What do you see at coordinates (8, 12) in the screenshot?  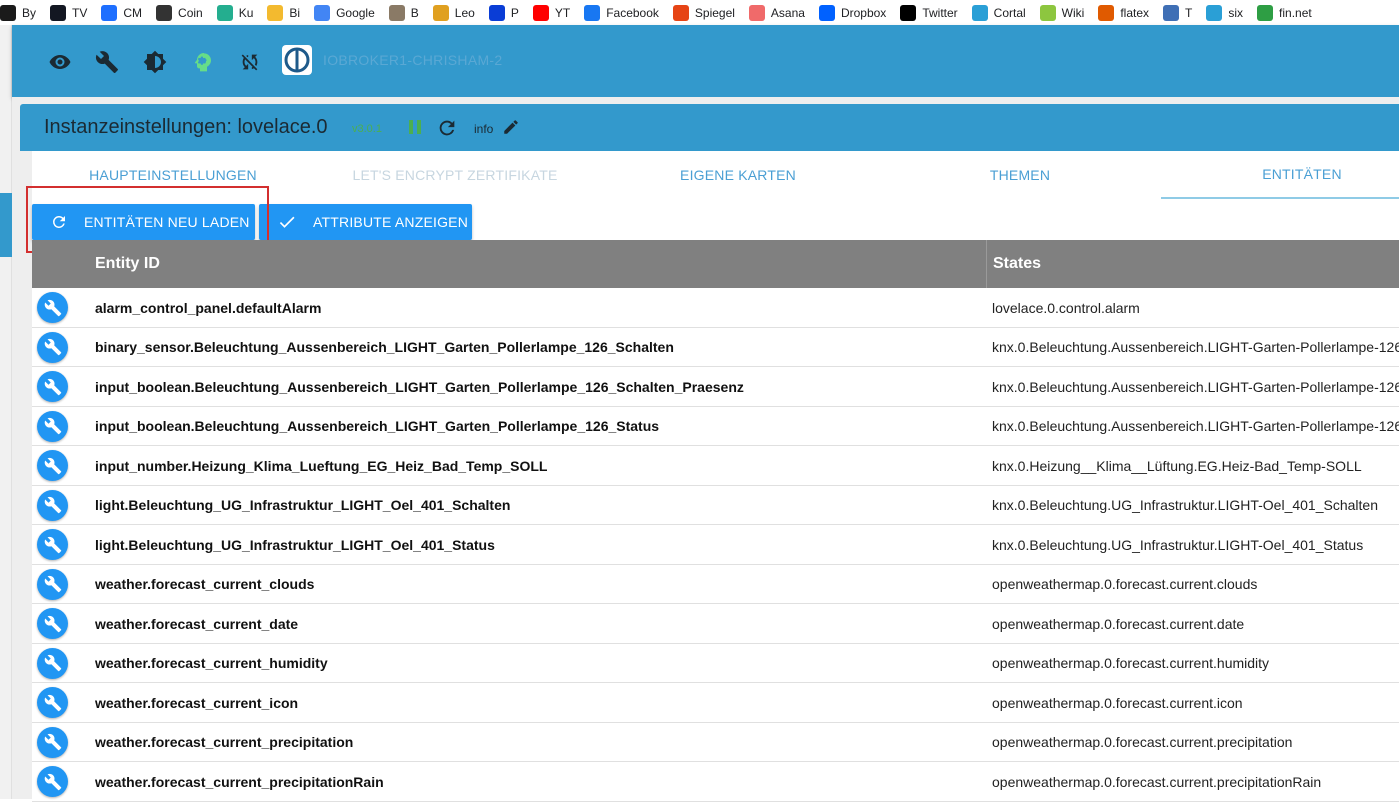 I see `by-icon` at bounding box center [8, 12].